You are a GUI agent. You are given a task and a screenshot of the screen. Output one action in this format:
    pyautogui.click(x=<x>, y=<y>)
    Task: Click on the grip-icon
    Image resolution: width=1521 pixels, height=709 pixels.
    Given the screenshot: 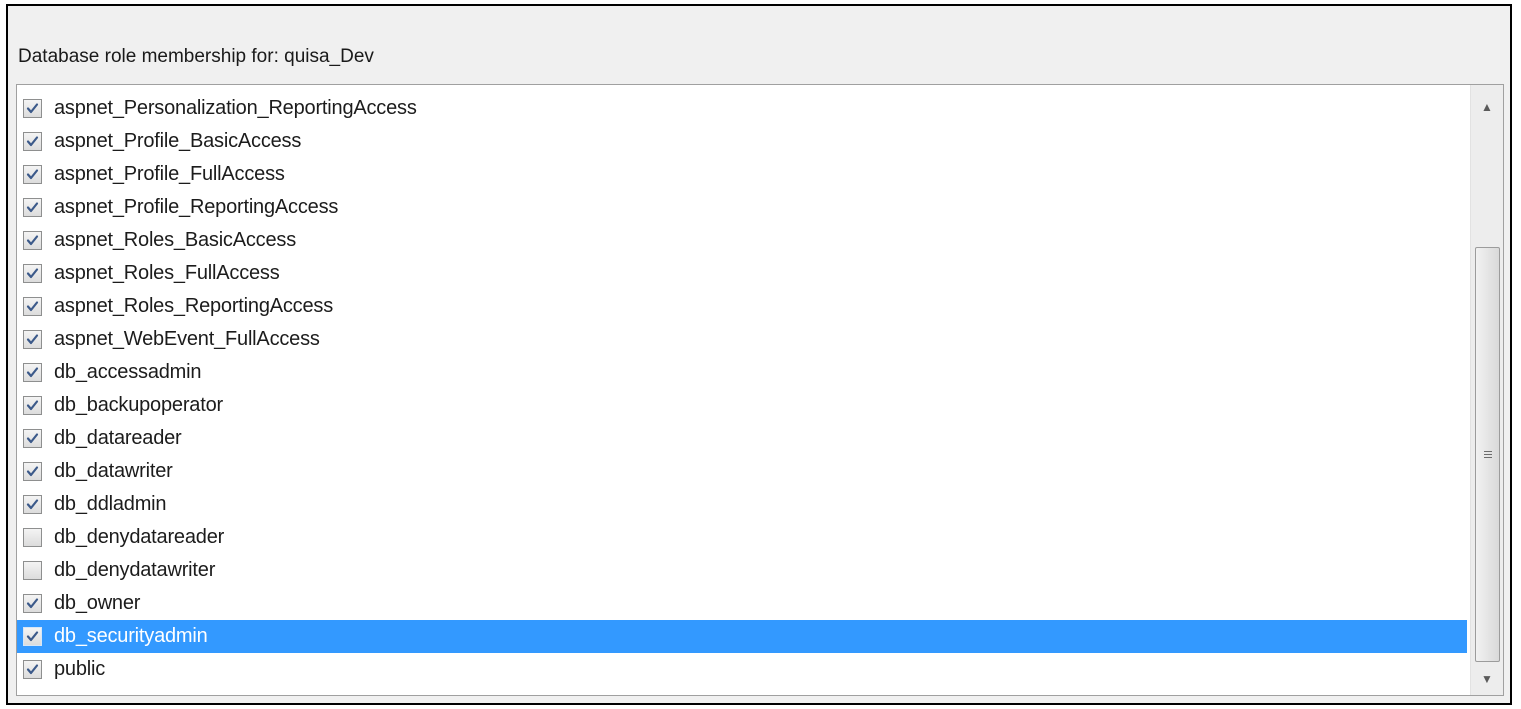 What is the action you would take?
    pyautogui.click(x=1487, y=454)
    